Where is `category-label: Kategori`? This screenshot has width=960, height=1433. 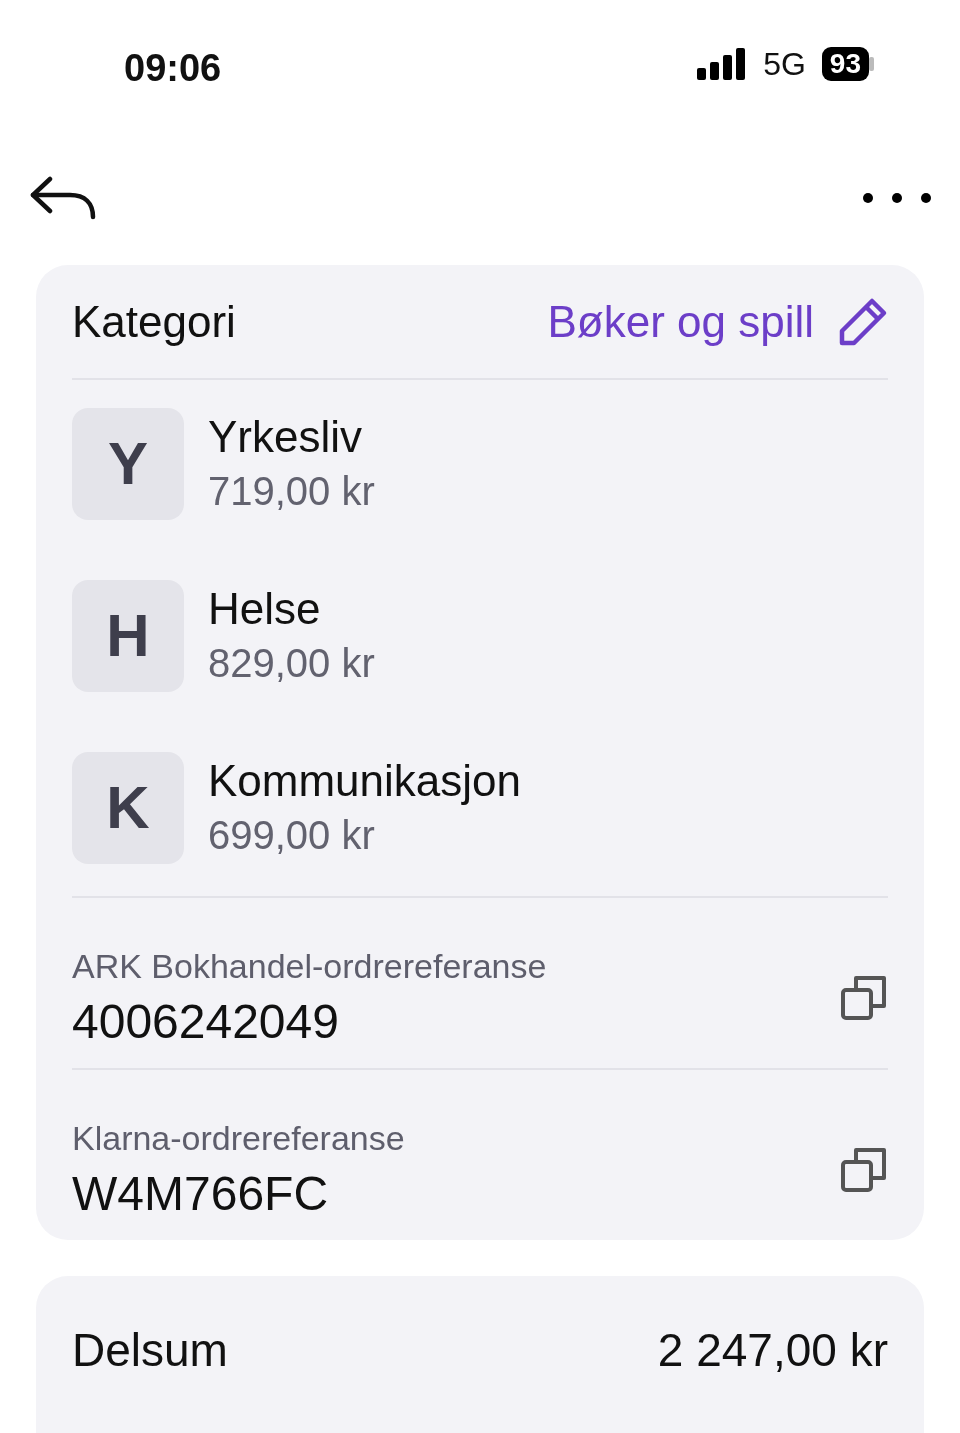
category-label: Kategori is located at coordinates (154, 321).